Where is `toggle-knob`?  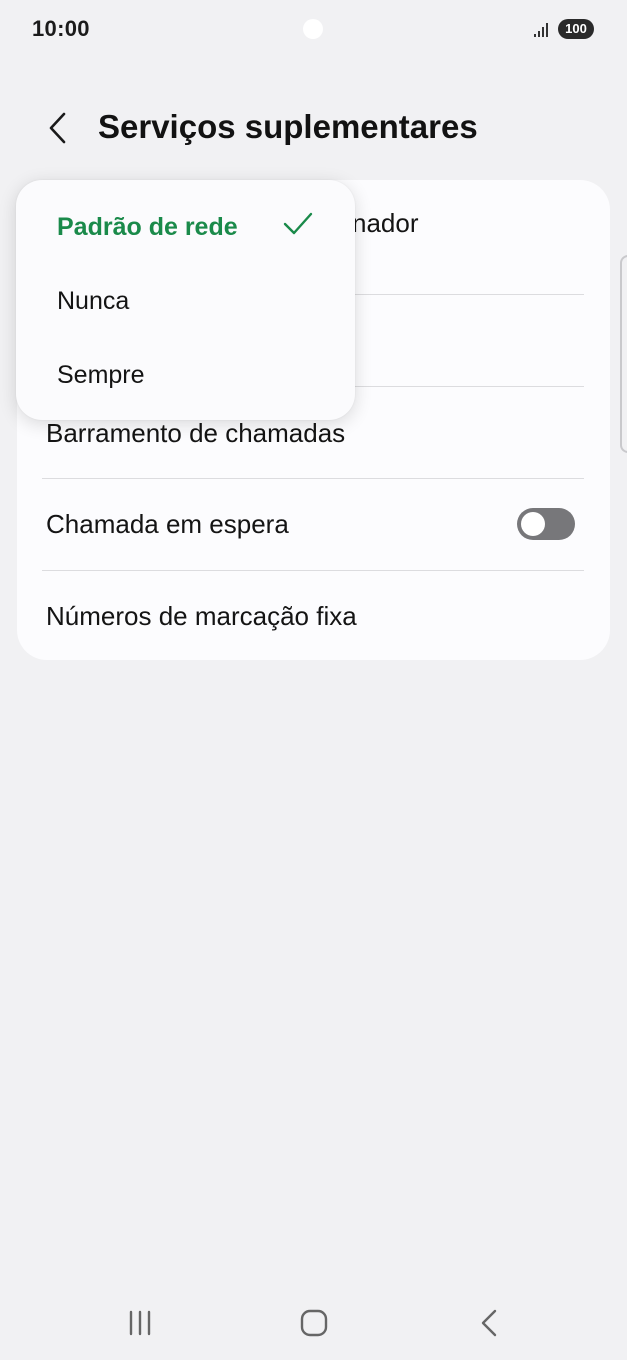
toggle-knob is located at coordinates (533, 524).